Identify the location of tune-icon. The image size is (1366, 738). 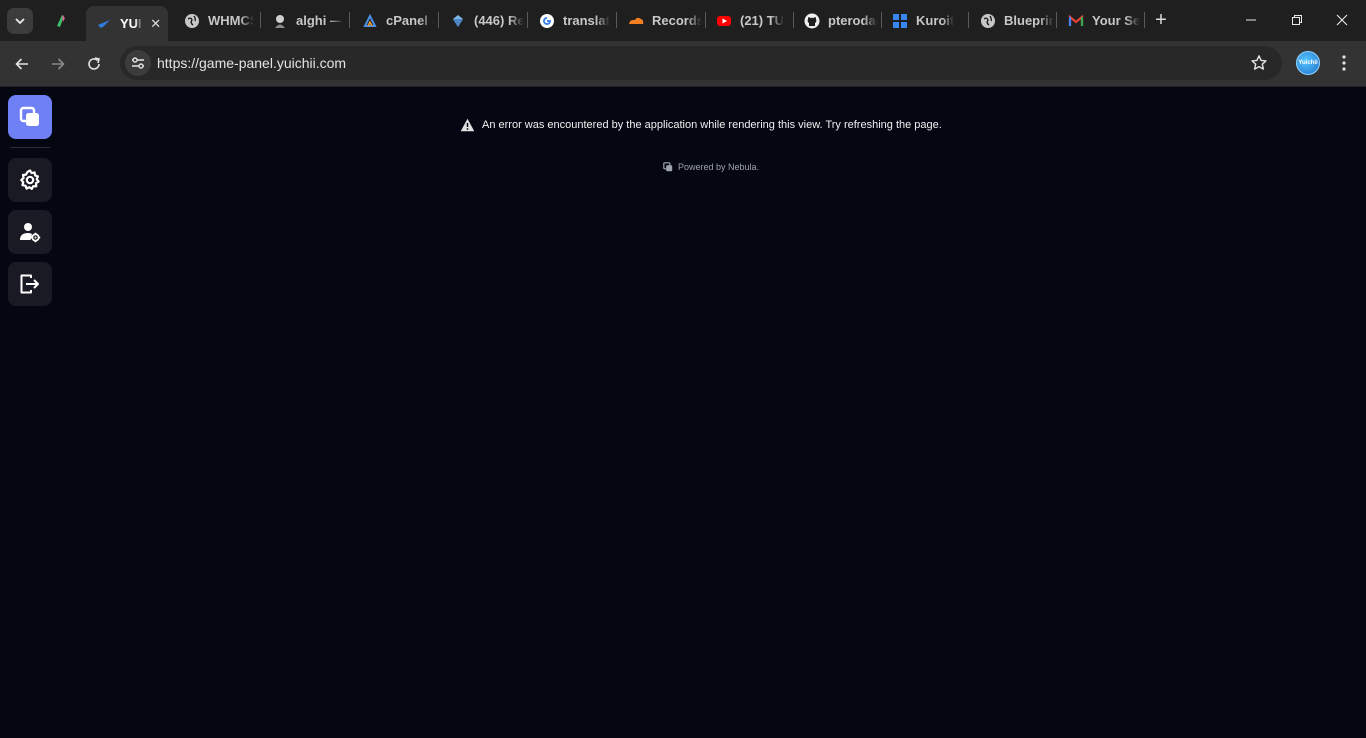
(138, 63).